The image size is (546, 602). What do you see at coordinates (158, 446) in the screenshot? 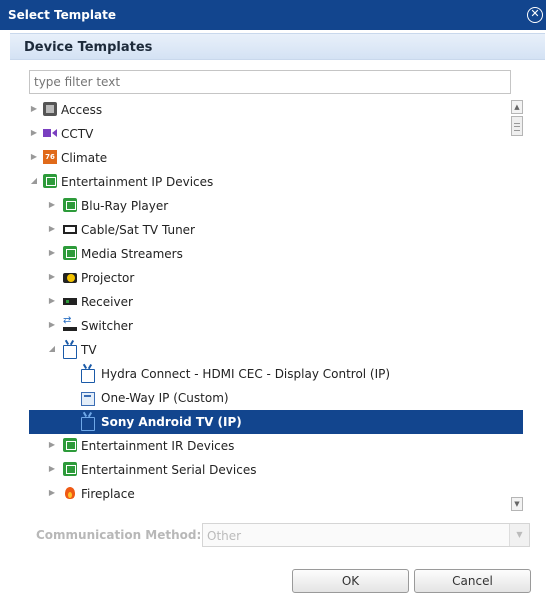
I see `tree-item-label: Entertainment IR Devices` at bounding box center [158, 446].